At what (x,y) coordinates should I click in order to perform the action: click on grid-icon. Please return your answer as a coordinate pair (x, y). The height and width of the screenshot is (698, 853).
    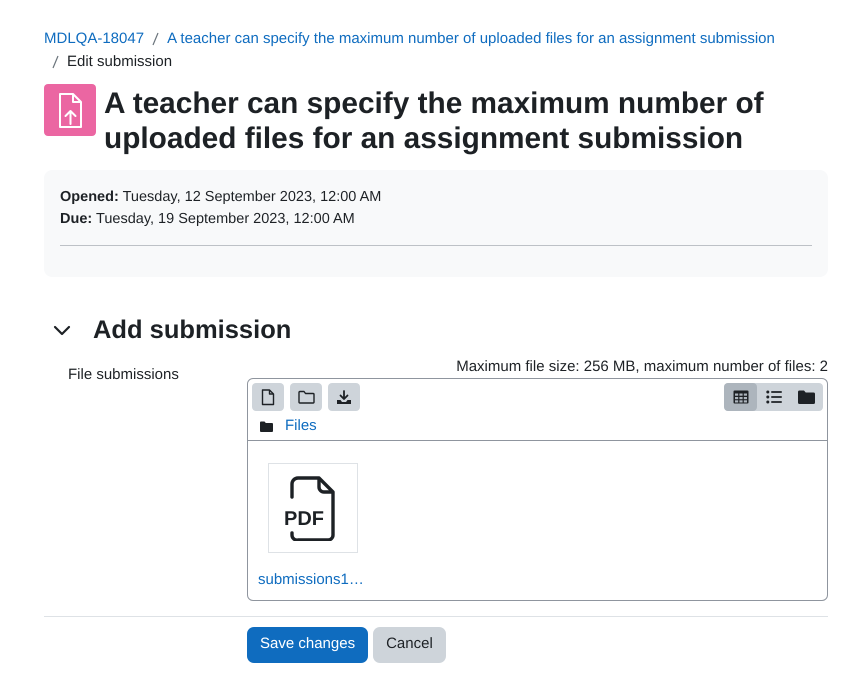
    Looking at the image, I should click on (740, 397).